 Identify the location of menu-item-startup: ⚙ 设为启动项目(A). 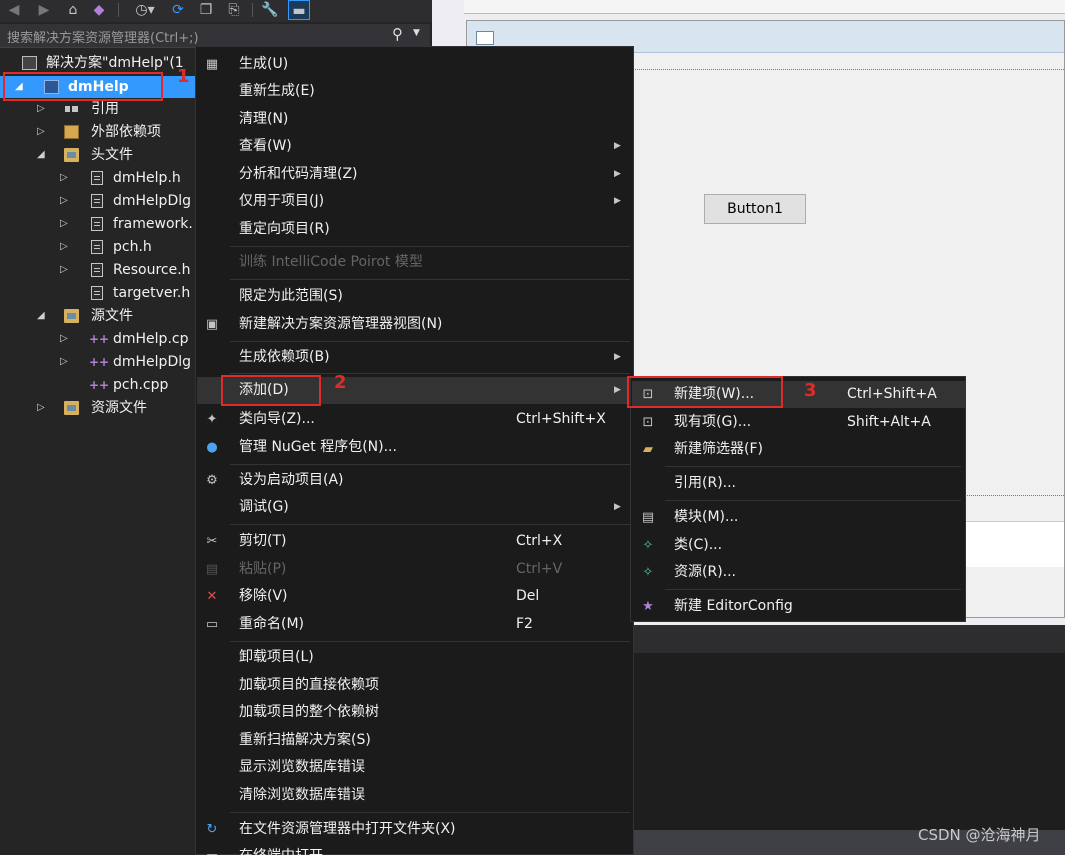
(414, 480).